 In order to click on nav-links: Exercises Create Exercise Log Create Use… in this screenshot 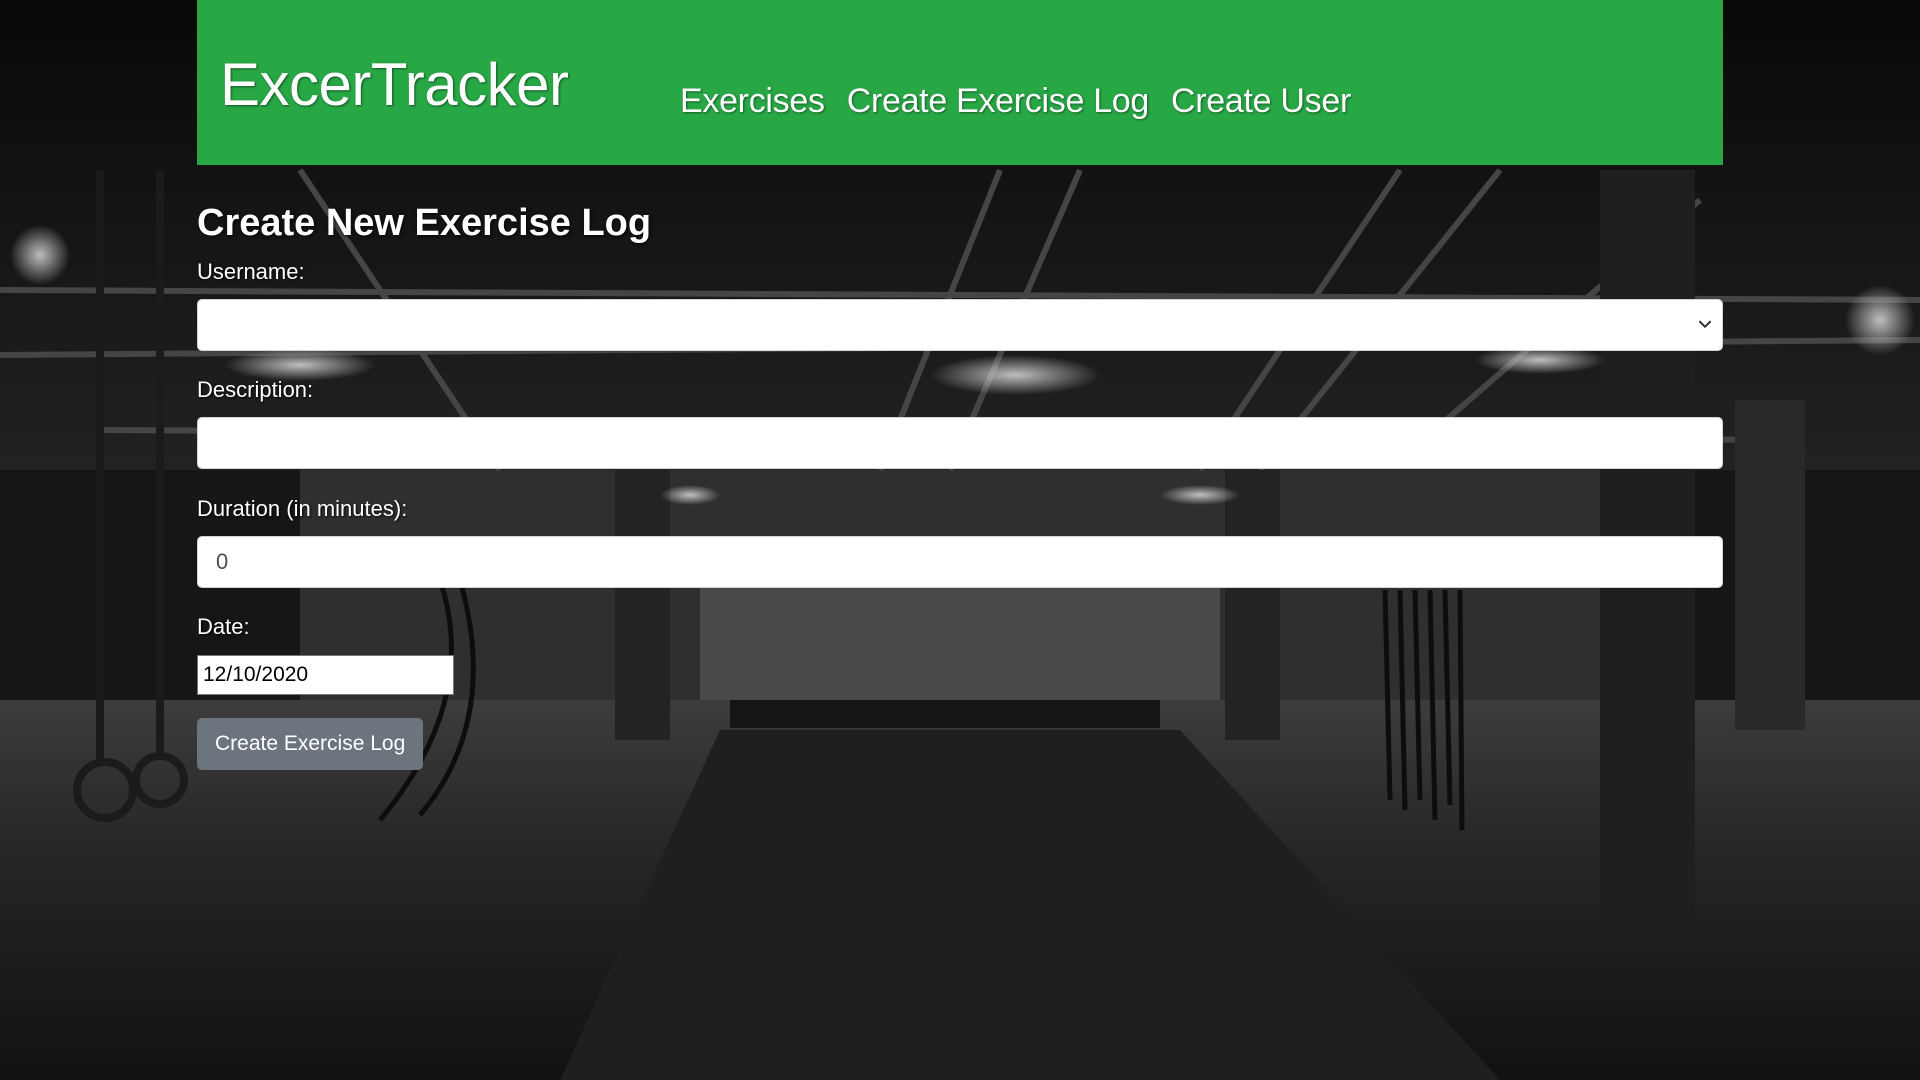, I will do `click(1015, 101)`.